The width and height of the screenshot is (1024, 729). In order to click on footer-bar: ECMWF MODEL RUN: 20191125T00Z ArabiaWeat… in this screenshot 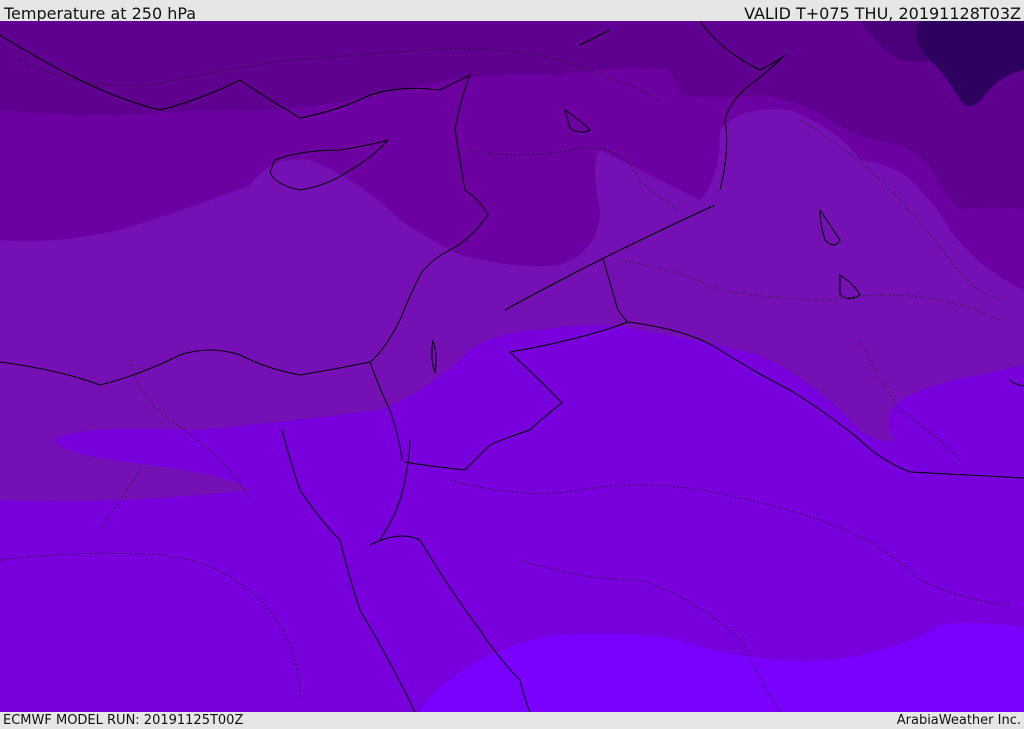, I will do `click(512, 720)`.